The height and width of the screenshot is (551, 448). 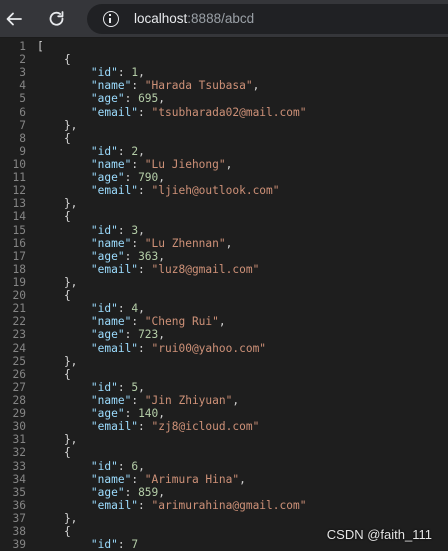 What do you see at coordinates (175, 269) in the screenshot?
I see `line-text: "email": "luz8@gmail.com"` at bounding box center [175, 269].